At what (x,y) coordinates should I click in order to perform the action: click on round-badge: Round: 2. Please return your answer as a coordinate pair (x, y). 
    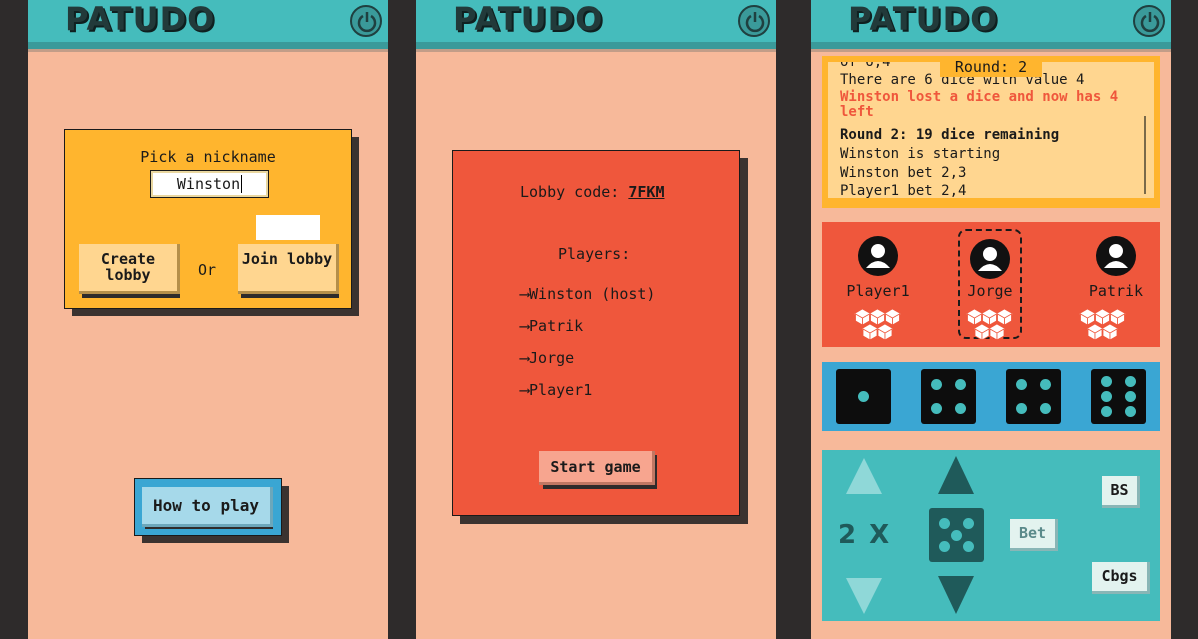
    Looking at the image, I should click on (991, 67).